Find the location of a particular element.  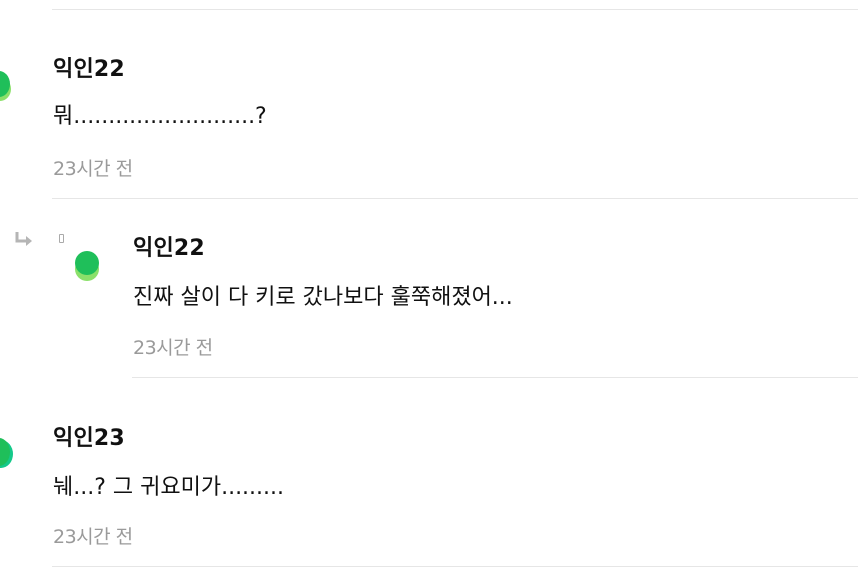

comment-author: 익인23 is located at coordinates (89, 436).